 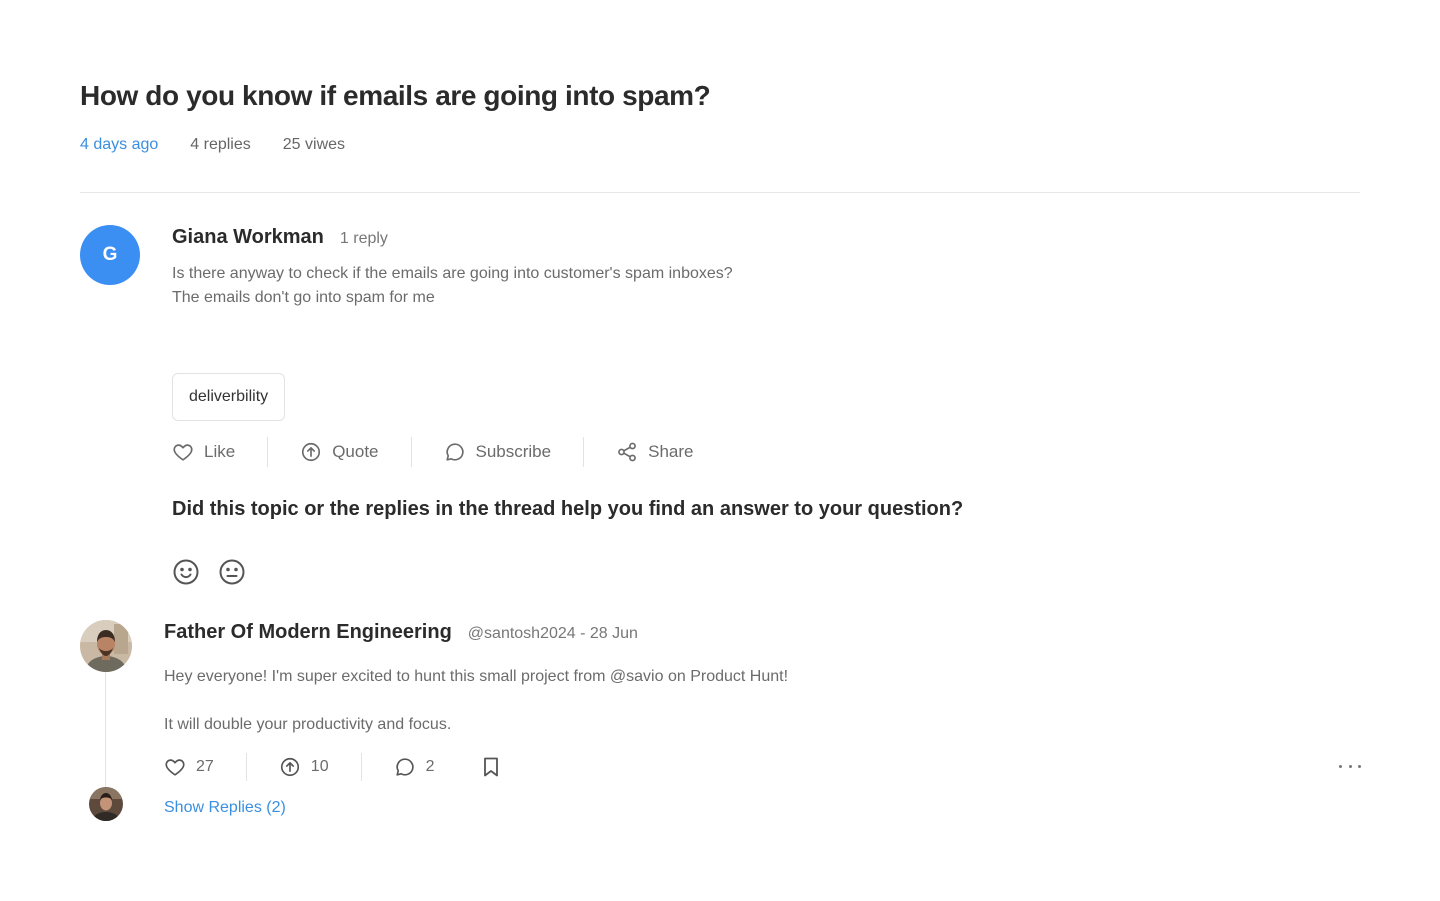 I want to click on share-label: Share, so click(x=671, y=451).